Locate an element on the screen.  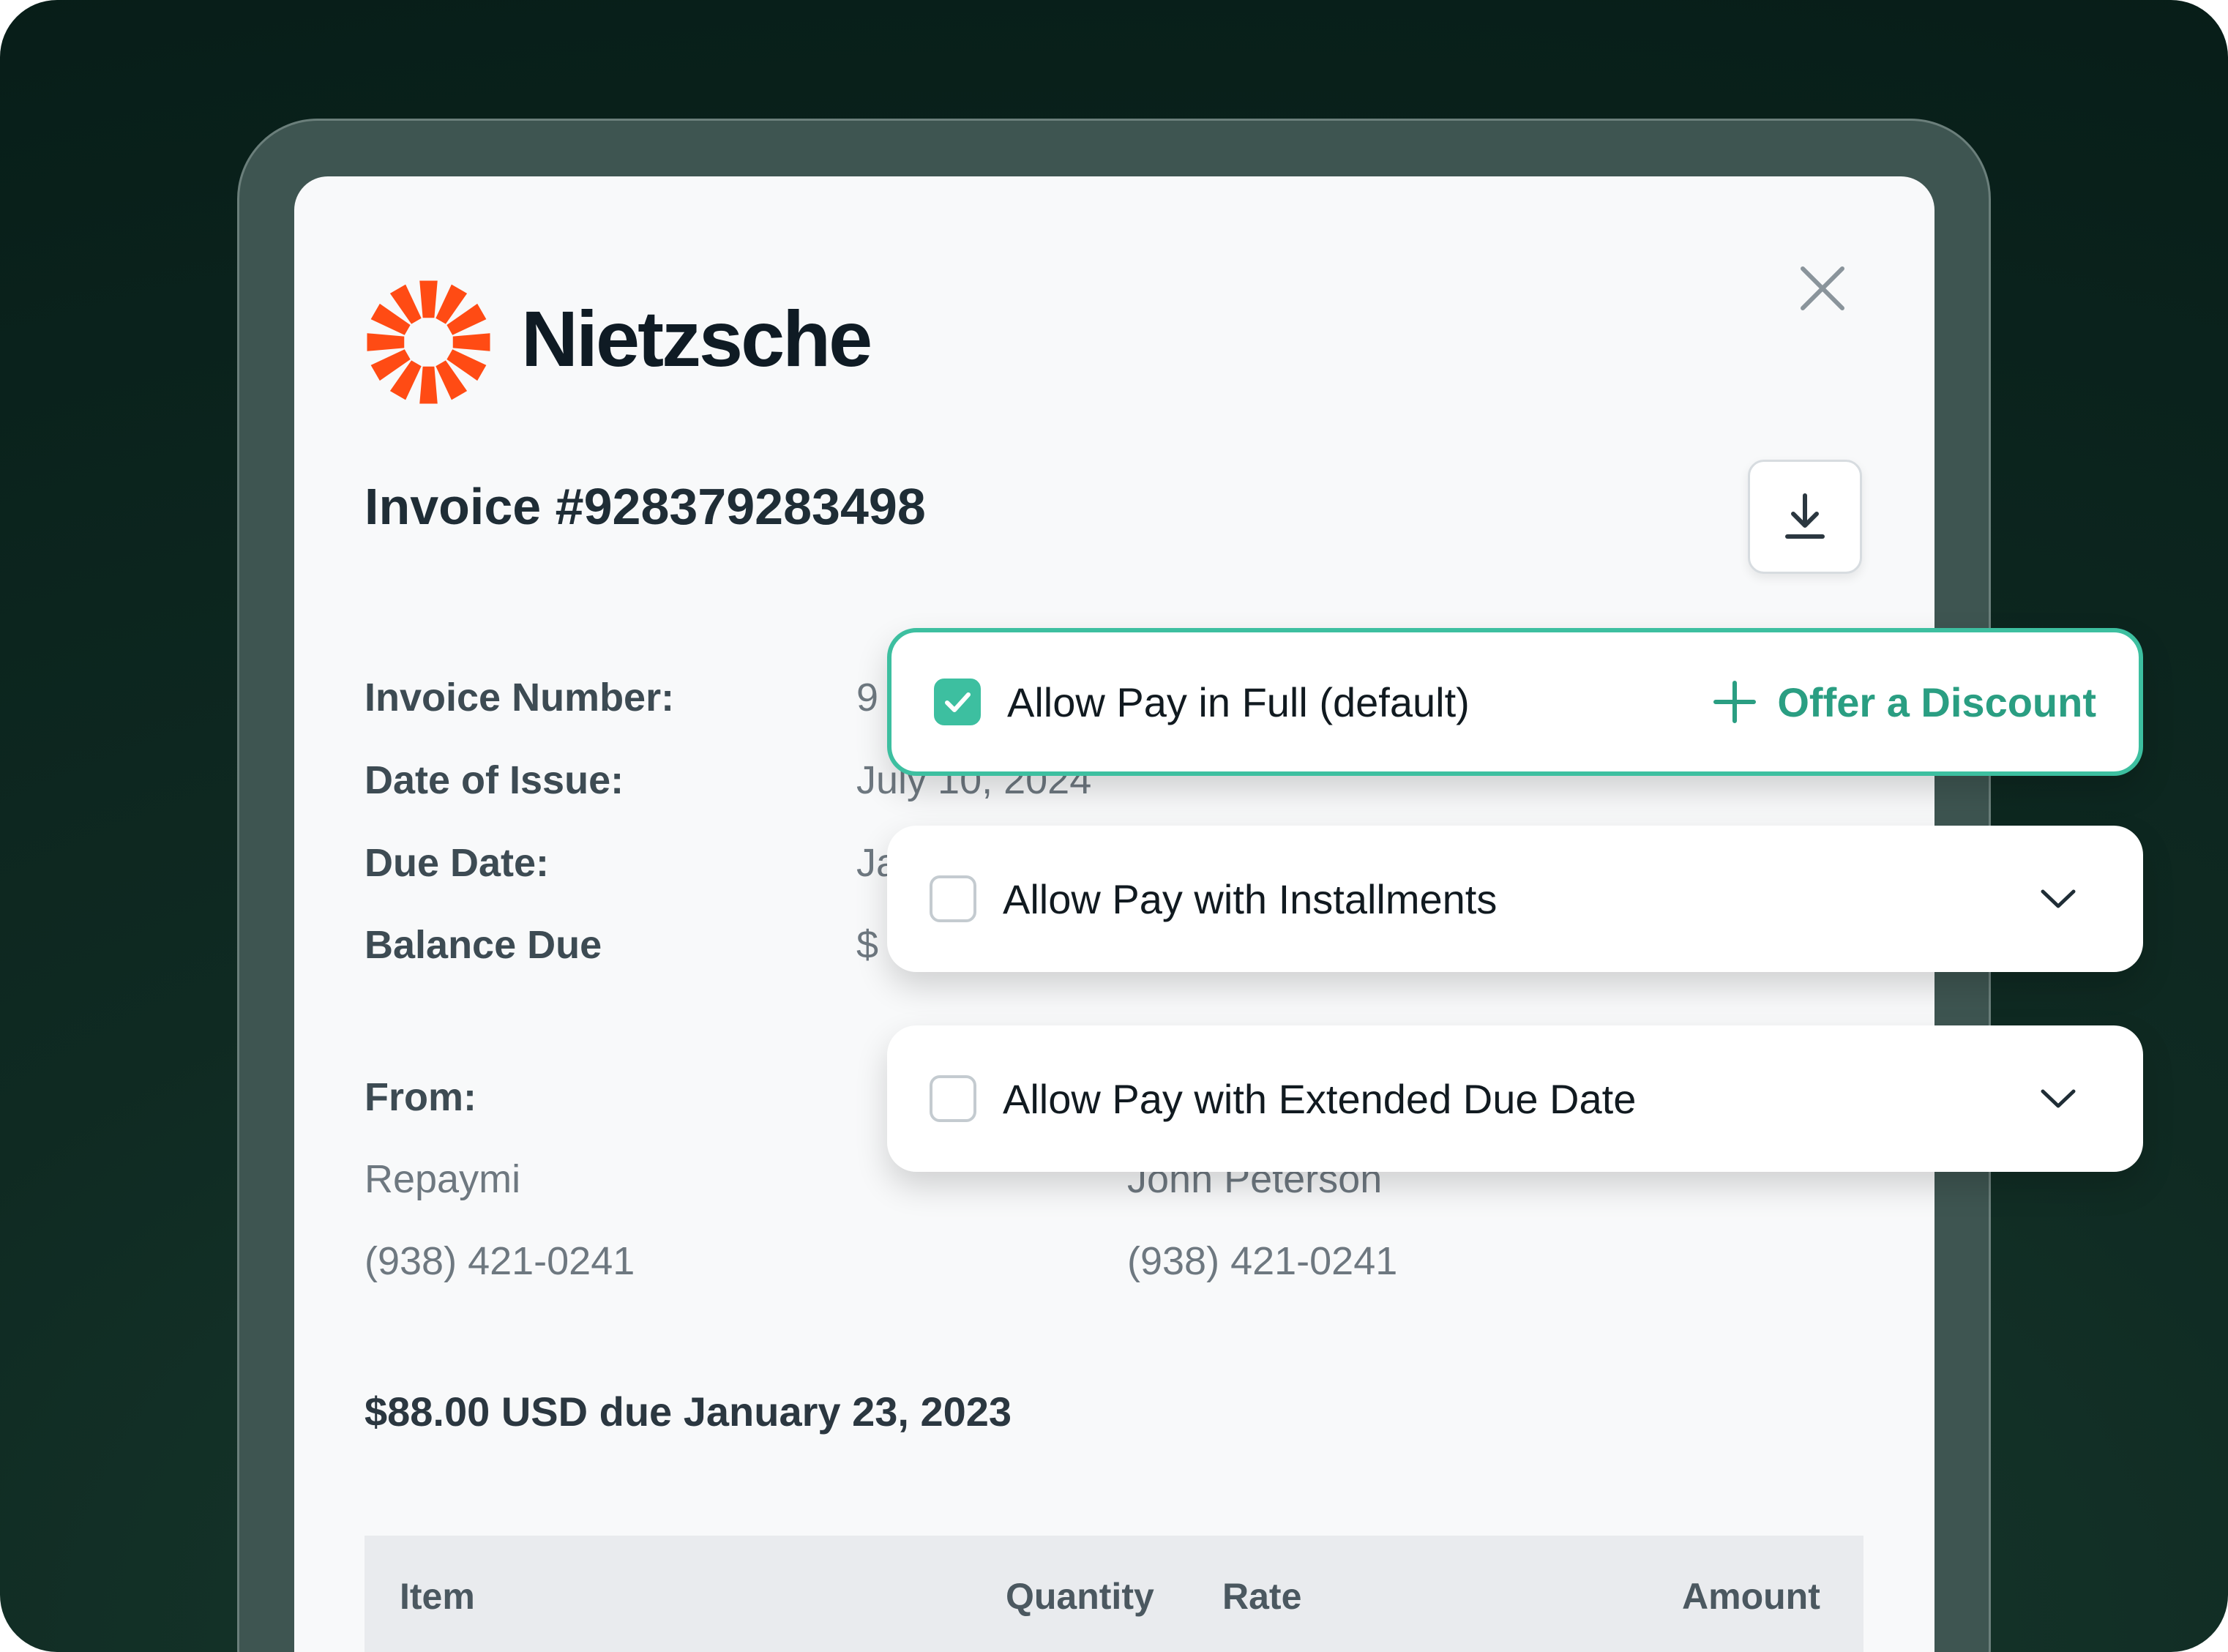
from-label: From: is located at coordinates (420, 1097).